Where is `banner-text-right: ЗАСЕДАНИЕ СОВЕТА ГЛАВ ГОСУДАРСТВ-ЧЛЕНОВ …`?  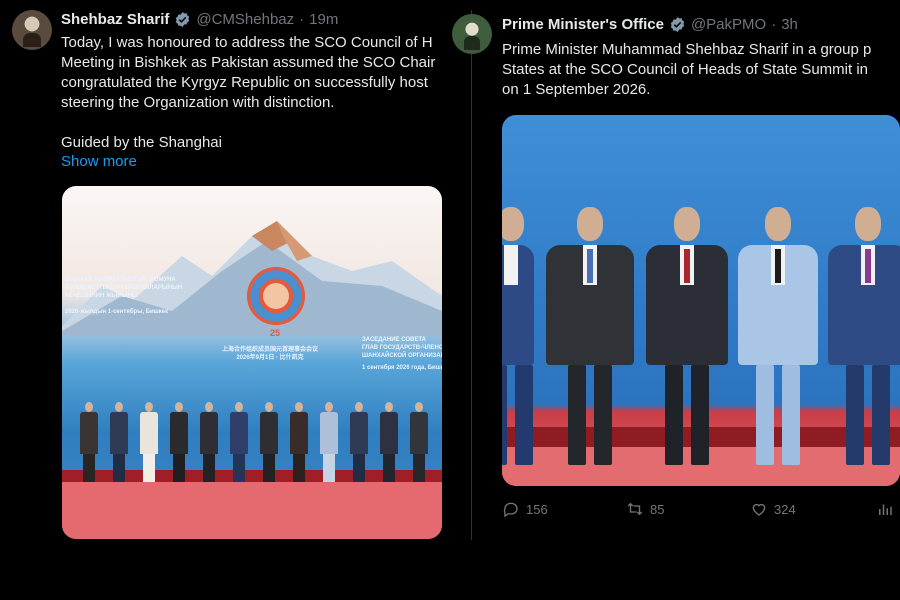 banner-text-right: ЗАСЕДАНИЕ СОВЕТА ГЛАВ ГОСУДАРСТВ-ЧЛЕНОВ … is located at coordinates (402, 354).